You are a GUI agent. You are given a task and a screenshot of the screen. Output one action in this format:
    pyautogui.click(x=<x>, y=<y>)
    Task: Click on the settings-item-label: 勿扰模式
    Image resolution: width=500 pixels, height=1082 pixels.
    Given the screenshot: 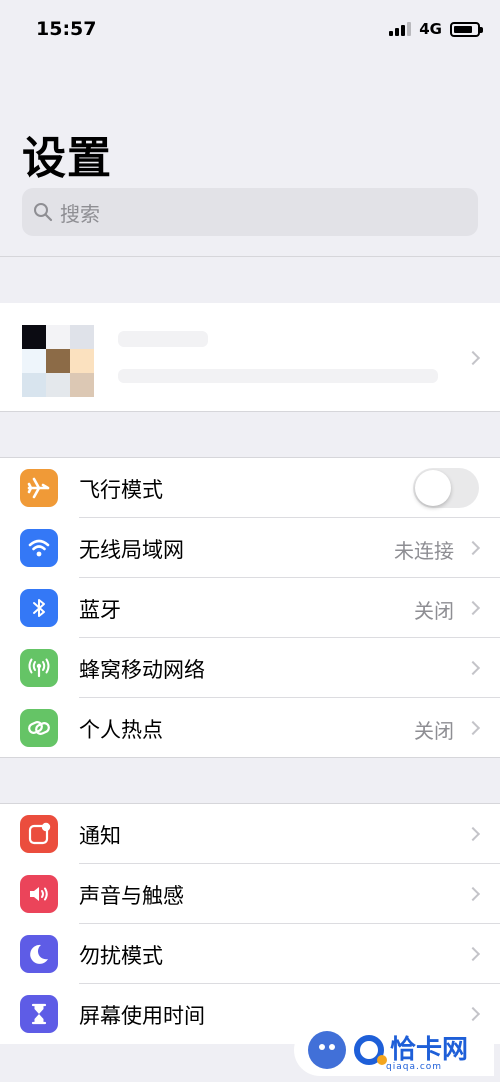 What is the action you would take?
    pyautogui.click(x=121, y=956)
    